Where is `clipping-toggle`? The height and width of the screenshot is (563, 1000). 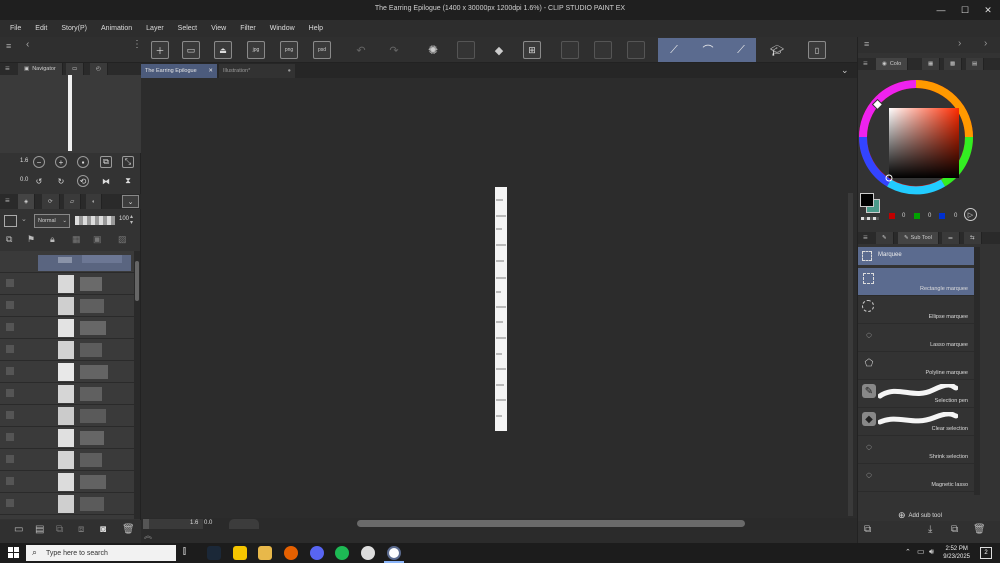
clipping-toggle is located at coordinates (10, 221).